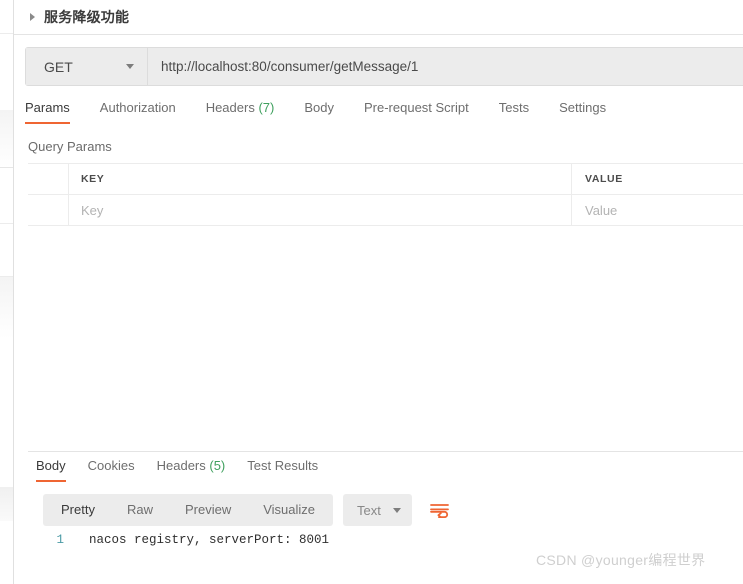 Image resolution: width=743 pixels, height=584 pixels. I want to click on param-value-cell: Value, so click(657, 210).